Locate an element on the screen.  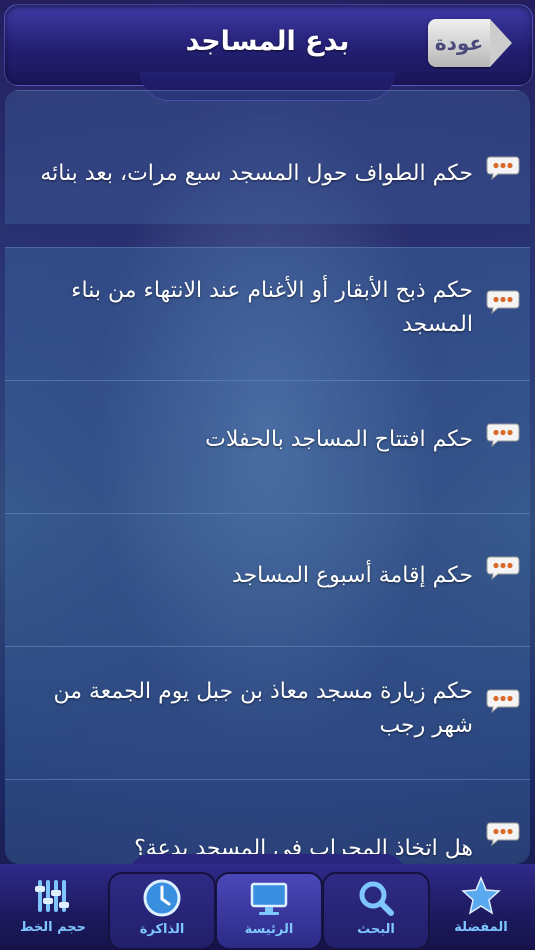
tab-search: البحث is located at coordinates (376, 911).